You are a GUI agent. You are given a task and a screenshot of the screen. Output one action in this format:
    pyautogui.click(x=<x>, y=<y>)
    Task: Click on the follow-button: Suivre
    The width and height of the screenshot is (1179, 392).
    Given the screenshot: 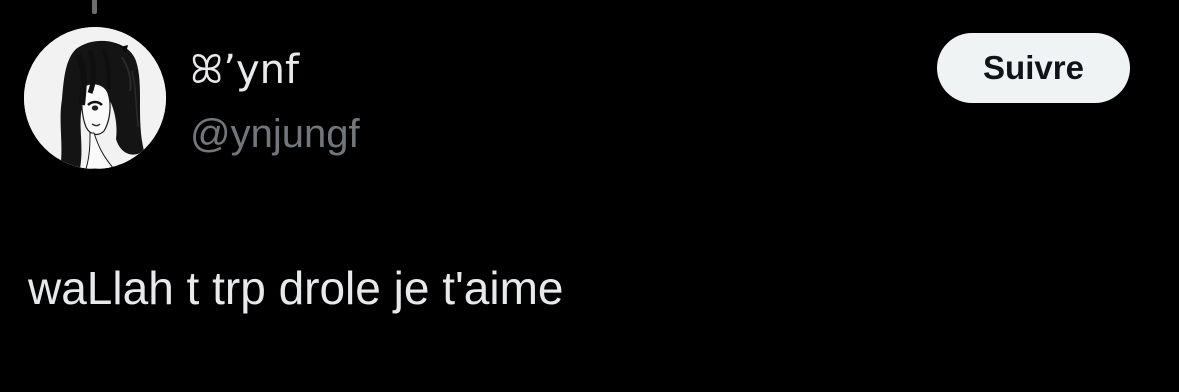 What is the action you would take?
    pyautogui.click(x=1033, y=68)
    